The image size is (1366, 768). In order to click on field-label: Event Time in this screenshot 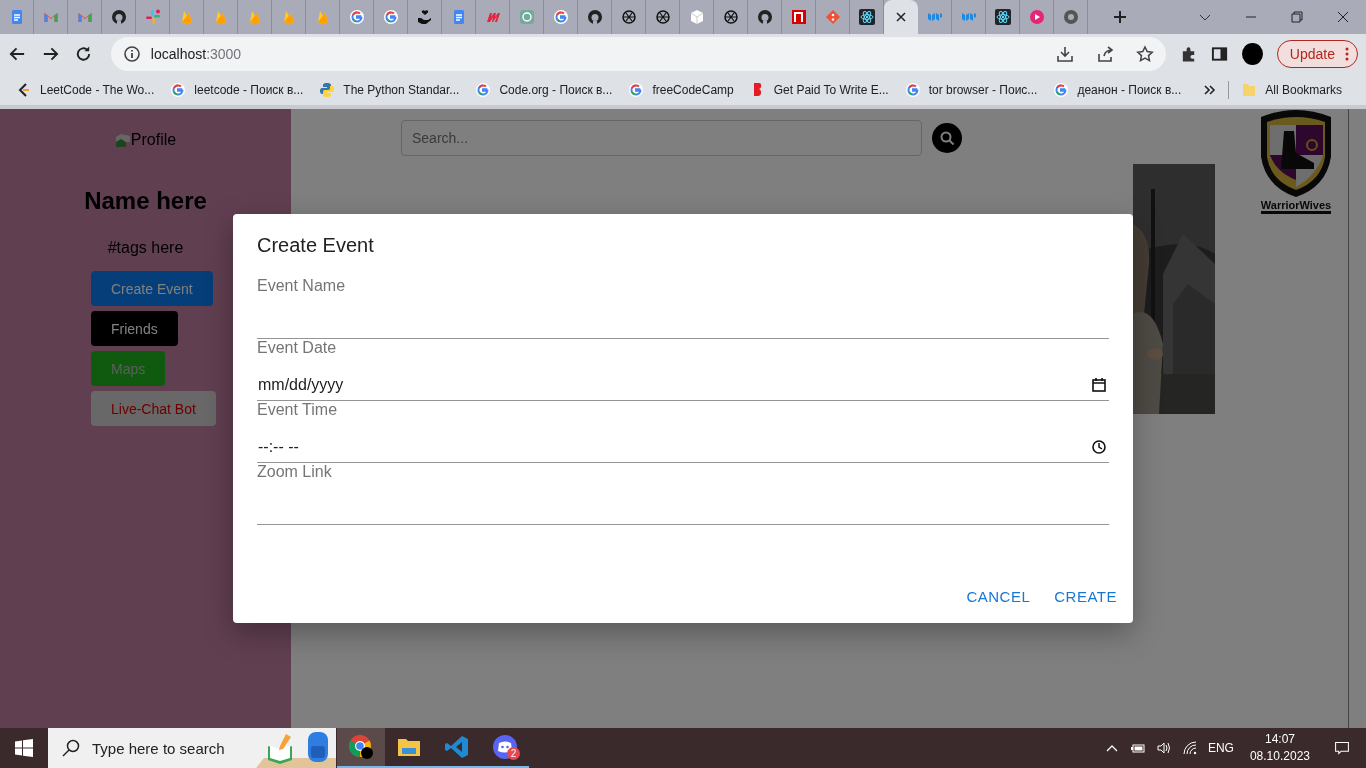, I will do `click(297, 410)`.